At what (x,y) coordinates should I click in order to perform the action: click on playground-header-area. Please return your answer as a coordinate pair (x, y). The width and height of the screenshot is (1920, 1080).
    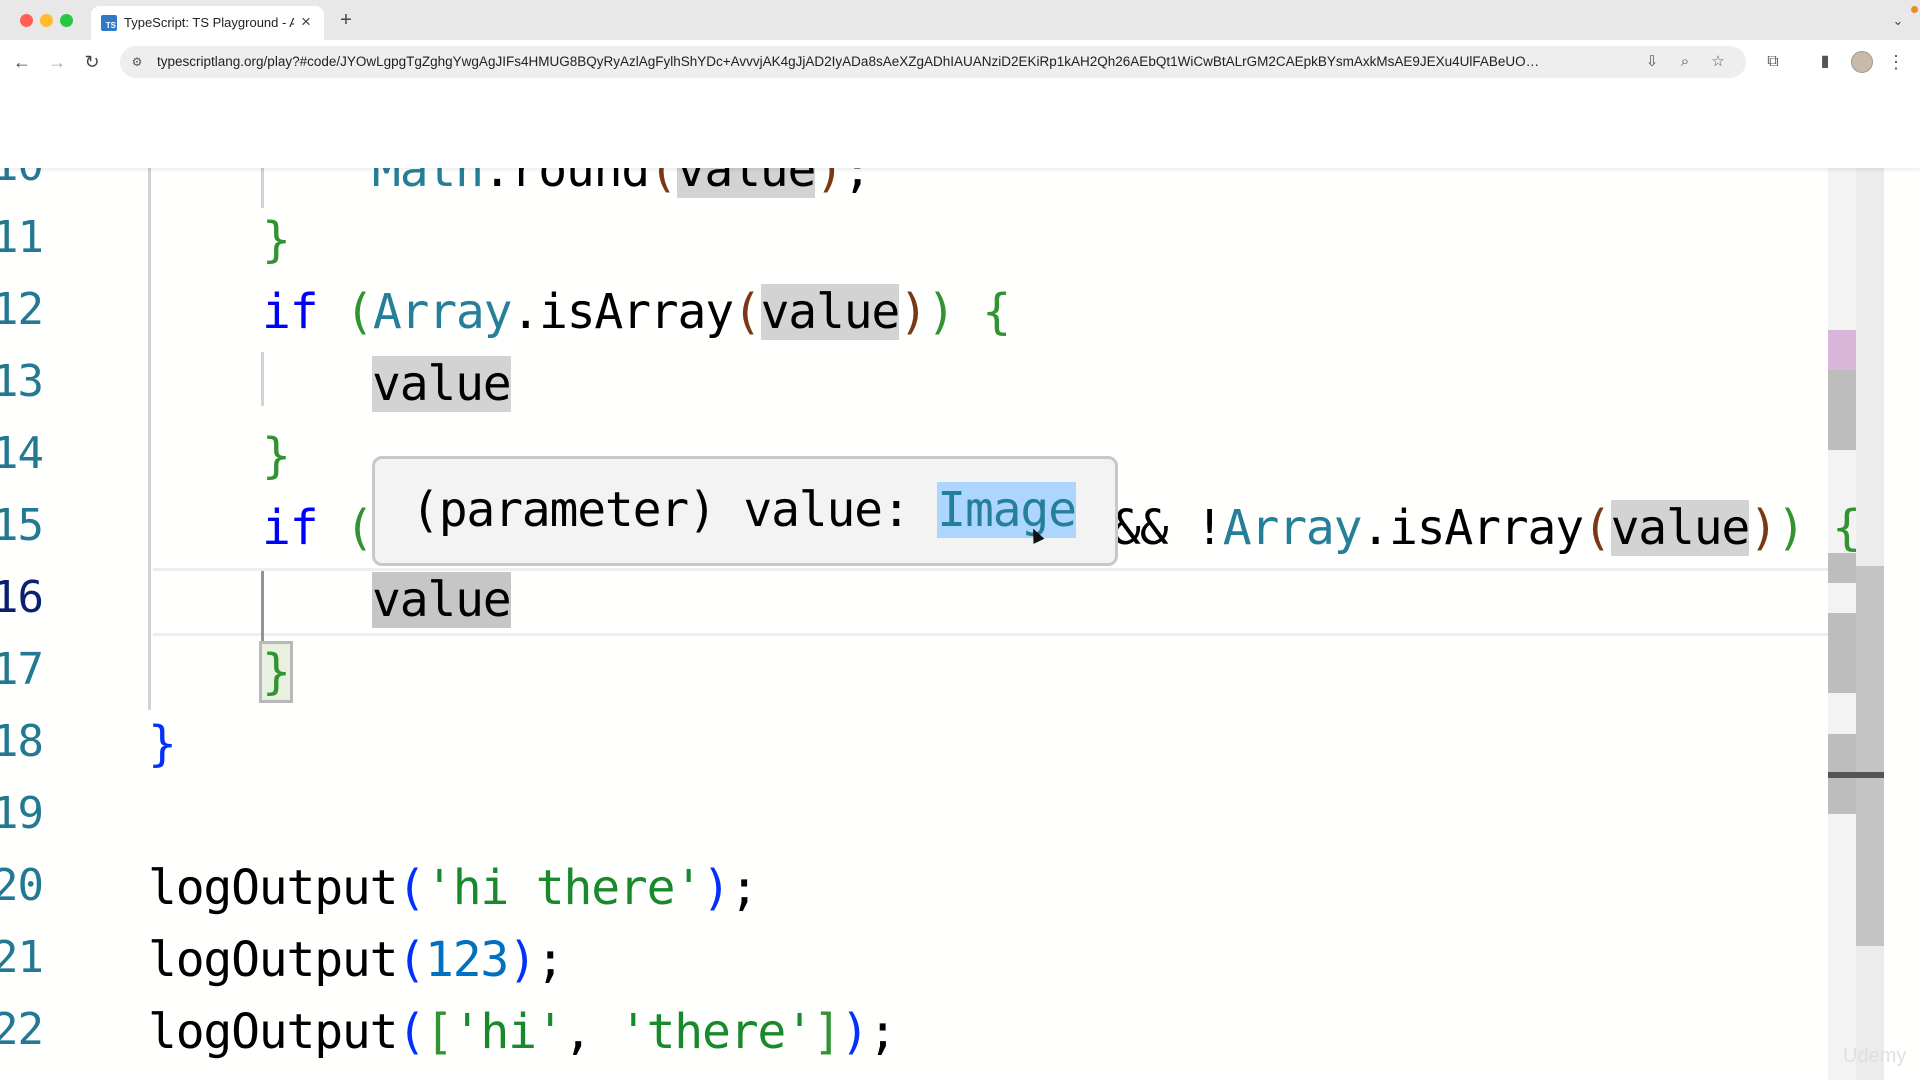
    Looking at the image, I should click on (960, 126).